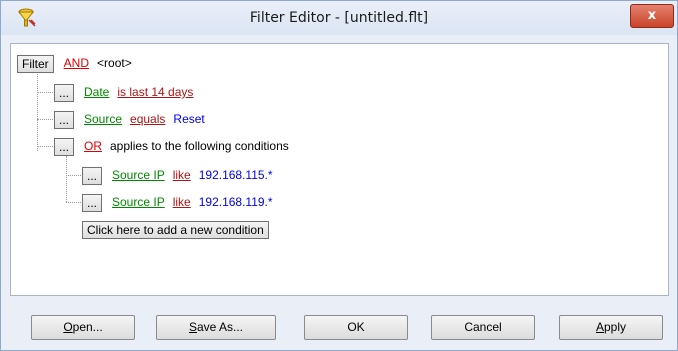  I want to click on cancel-button: Cancel, so click(483, 327).